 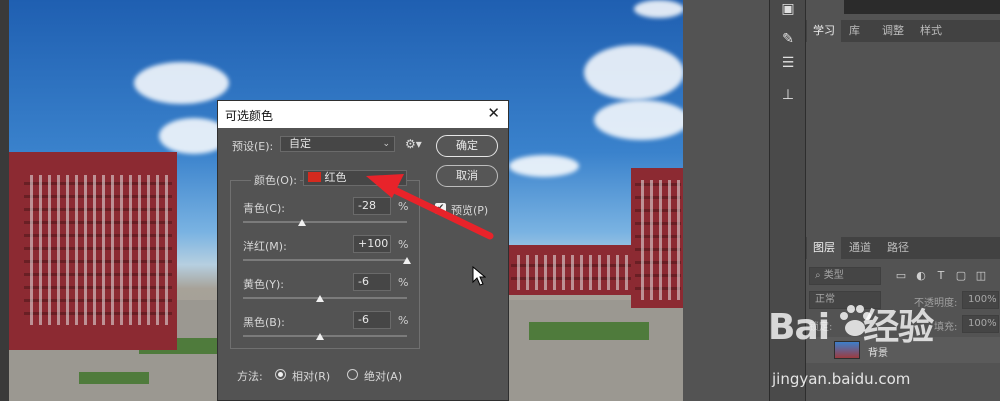 I want to click on close-icon: ✕, so click(x=493, y=113).